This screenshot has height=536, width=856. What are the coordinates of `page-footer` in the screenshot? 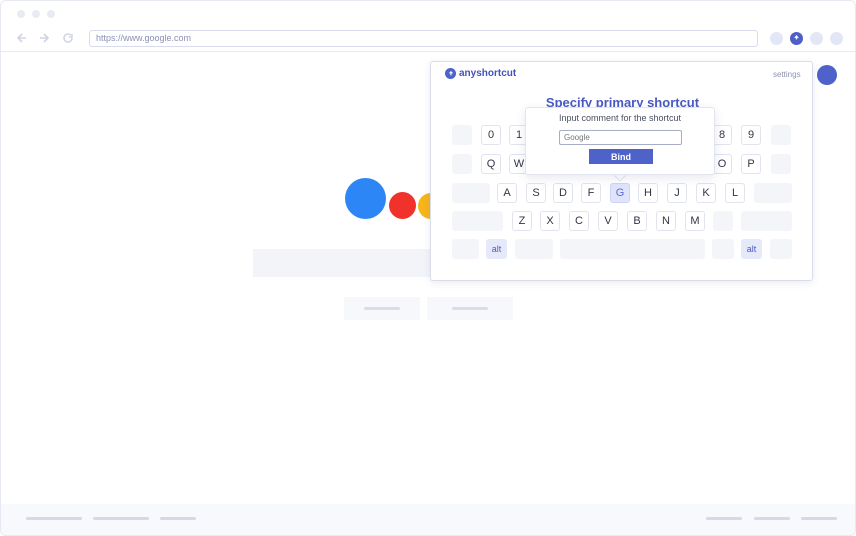 It's located at (428, 519).